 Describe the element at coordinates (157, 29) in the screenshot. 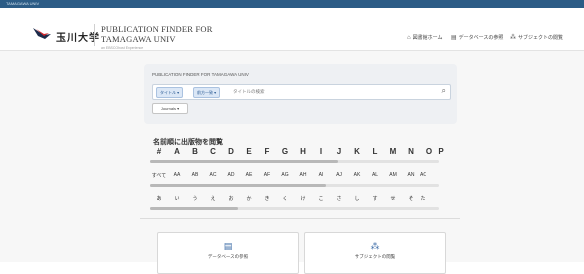

I see `site-title-line1: PUBLICATION FINDER FOR` at that location.